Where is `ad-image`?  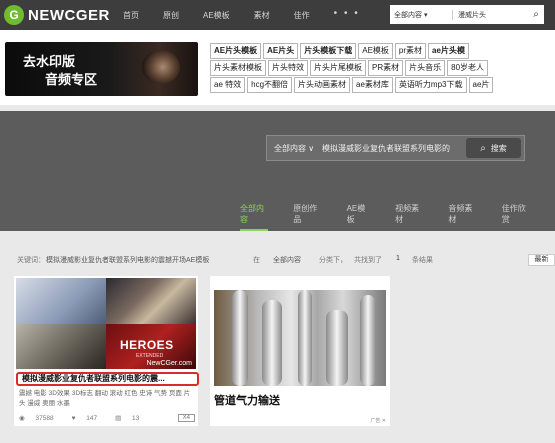
ad-image is located at coordinates (300, 338).